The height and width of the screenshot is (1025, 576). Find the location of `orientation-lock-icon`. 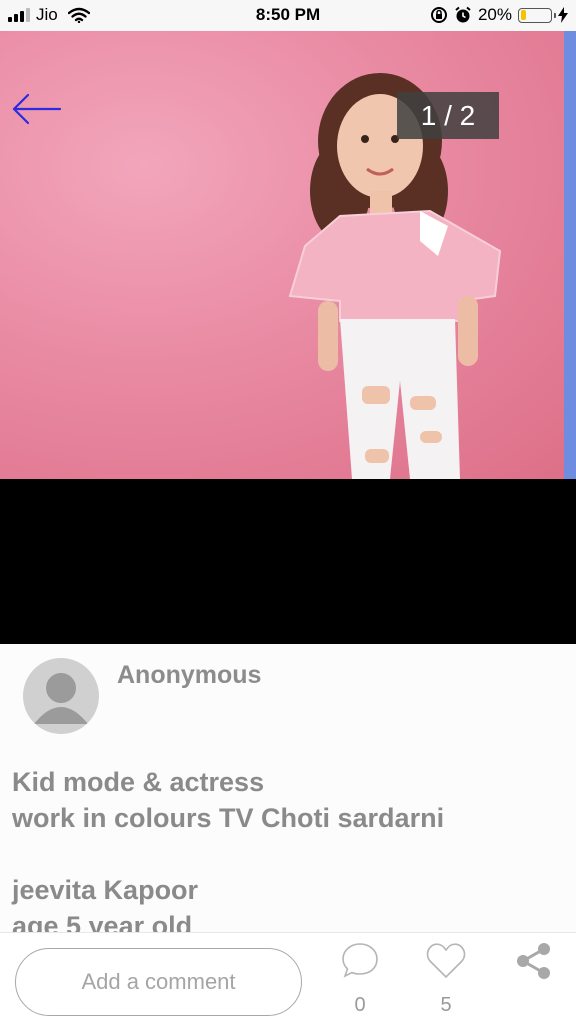

orientation-lock-icon is located at coordinates (438, 15).